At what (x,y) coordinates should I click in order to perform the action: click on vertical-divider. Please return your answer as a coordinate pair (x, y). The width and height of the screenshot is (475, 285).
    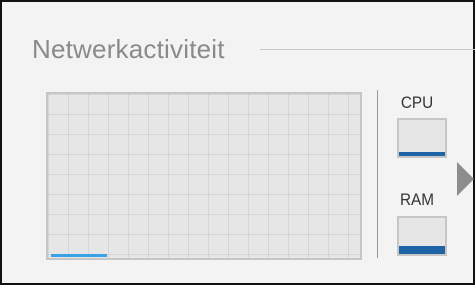
    Looking at the image, I should click on (377, 174).